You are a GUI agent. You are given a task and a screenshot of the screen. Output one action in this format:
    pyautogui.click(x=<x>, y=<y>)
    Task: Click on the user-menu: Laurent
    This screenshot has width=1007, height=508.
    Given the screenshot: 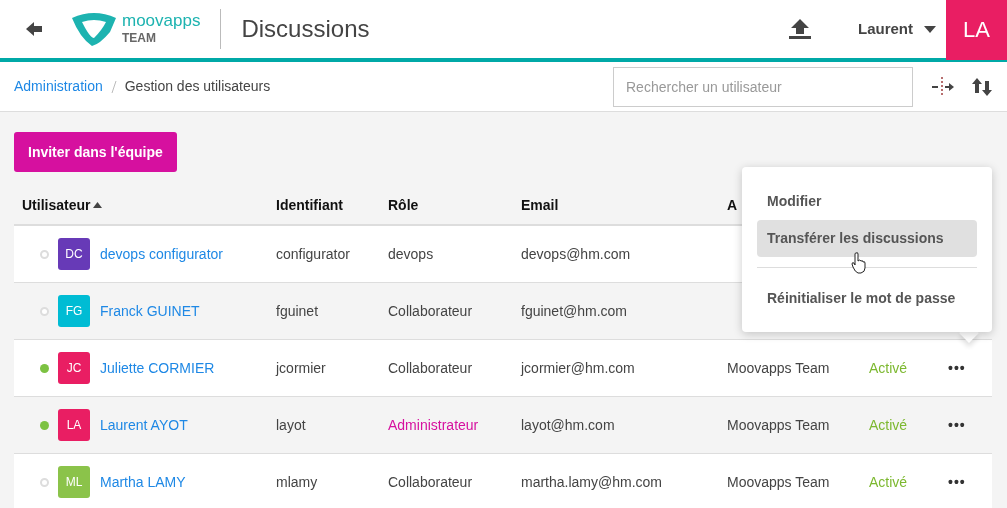 What is the action you would take?
    pyautogui.click(x=885, y=29)
    